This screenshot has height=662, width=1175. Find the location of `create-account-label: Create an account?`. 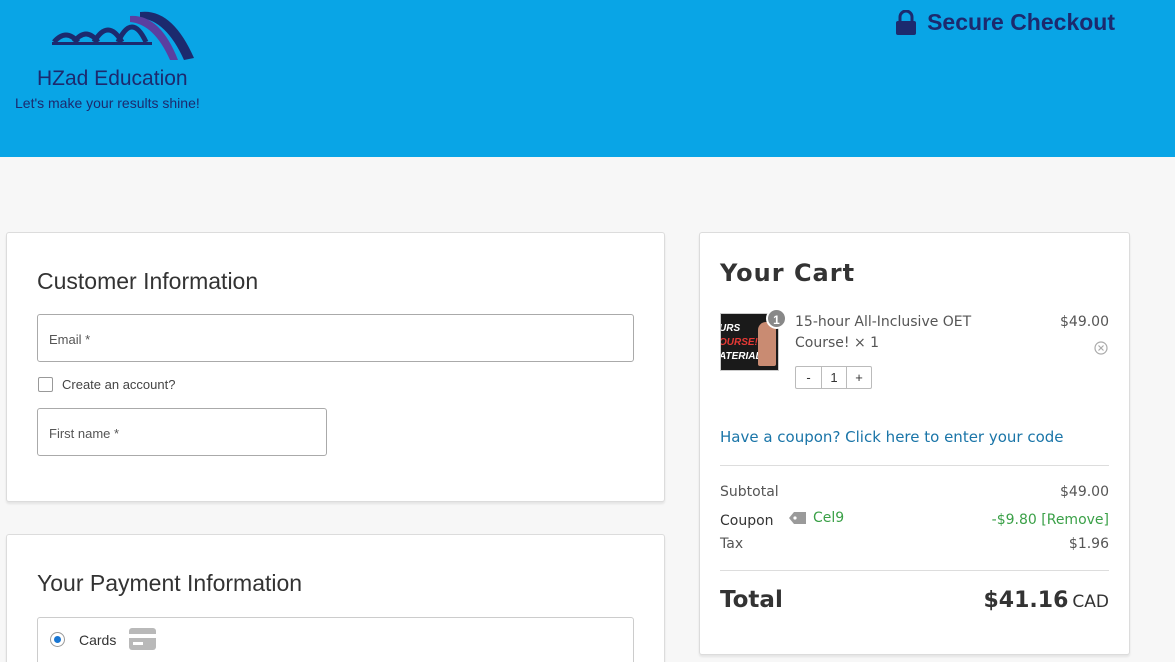

create-account-label: Create an account? is located at coordinates (119, 384).